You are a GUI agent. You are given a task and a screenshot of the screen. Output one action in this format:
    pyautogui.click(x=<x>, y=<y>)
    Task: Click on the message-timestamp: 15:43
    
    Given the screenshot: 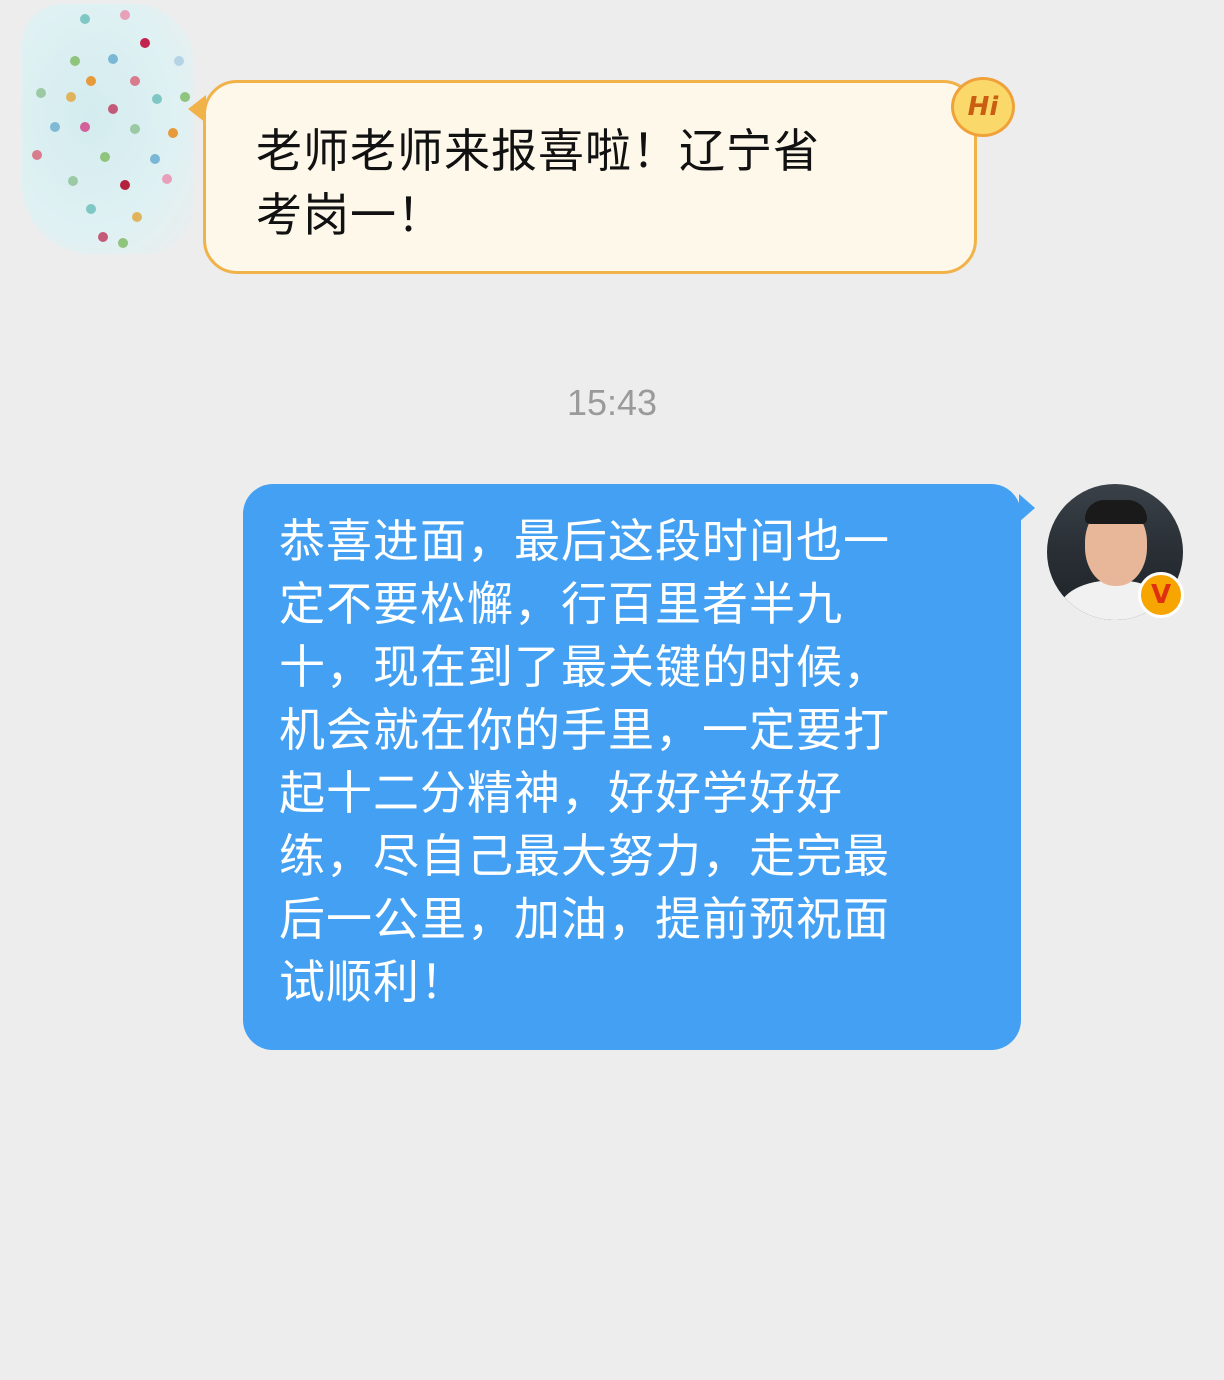 What is the action you would take?
    pyautogui.click(x=612, y=402)
    